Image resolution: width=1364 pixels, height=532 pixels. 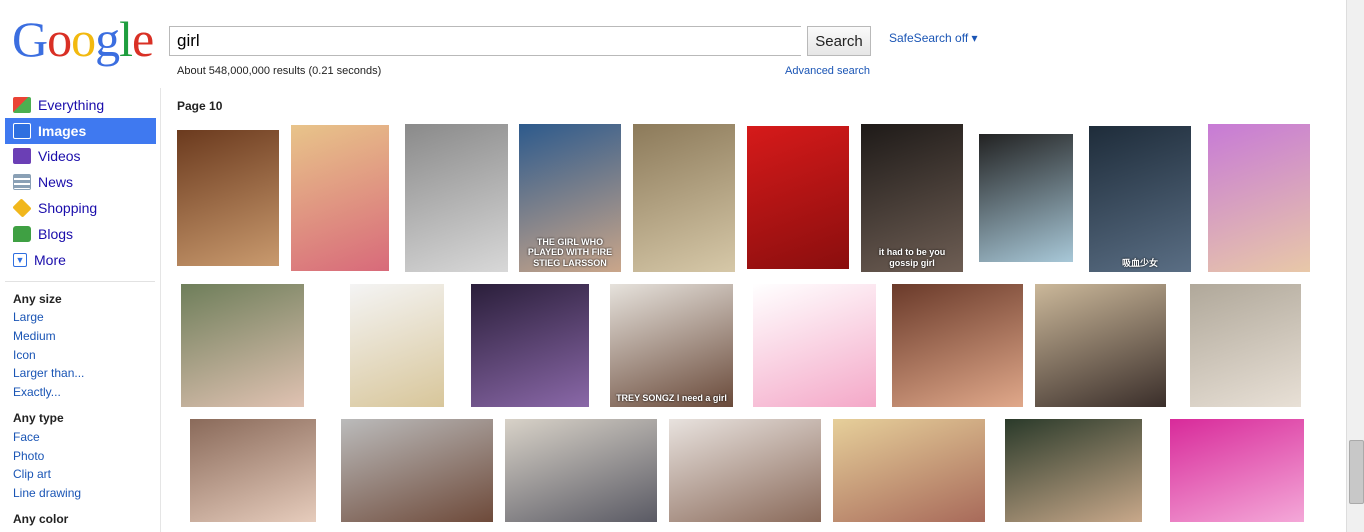 I want to click on filter-heading-size: Any size, so click(x=37, y=299).